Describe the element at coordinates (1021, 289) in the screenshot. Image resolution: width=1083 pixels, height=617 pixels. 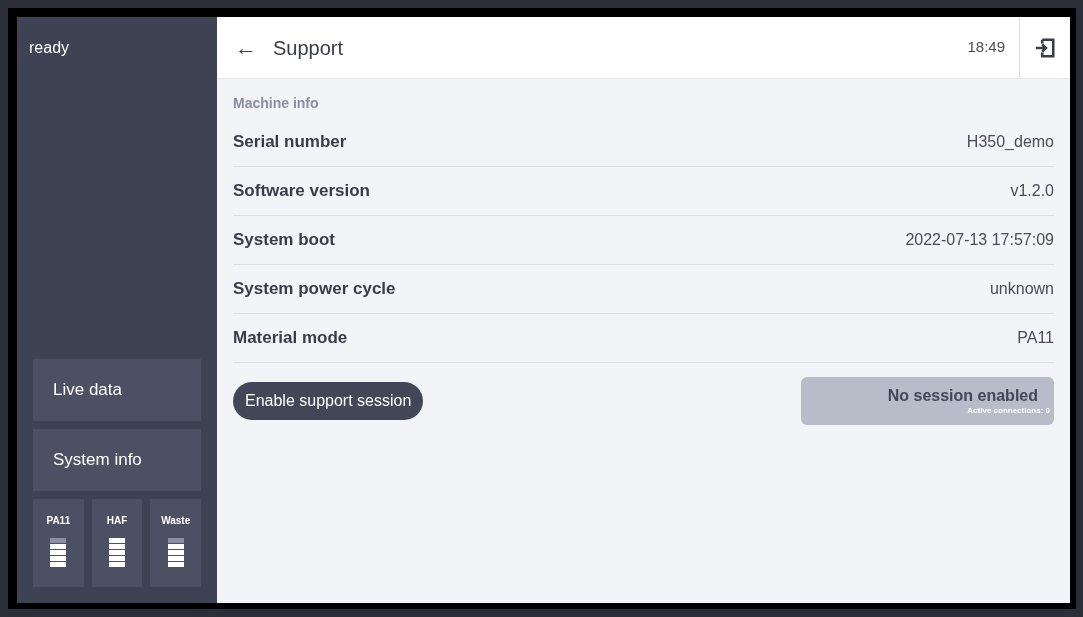
I see `row-value: unknown` at that location.